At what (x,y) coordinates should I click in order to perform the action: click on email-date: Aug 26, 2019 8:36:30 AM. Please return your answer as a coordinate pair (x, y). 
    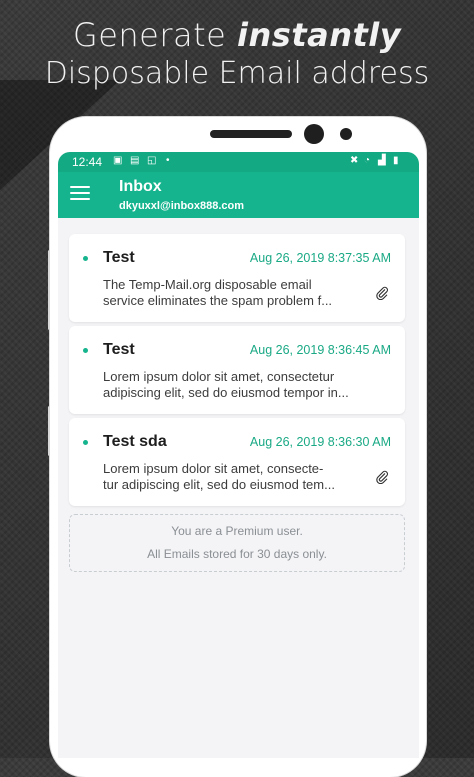
    Looking at the image, I should click on (320, 442).